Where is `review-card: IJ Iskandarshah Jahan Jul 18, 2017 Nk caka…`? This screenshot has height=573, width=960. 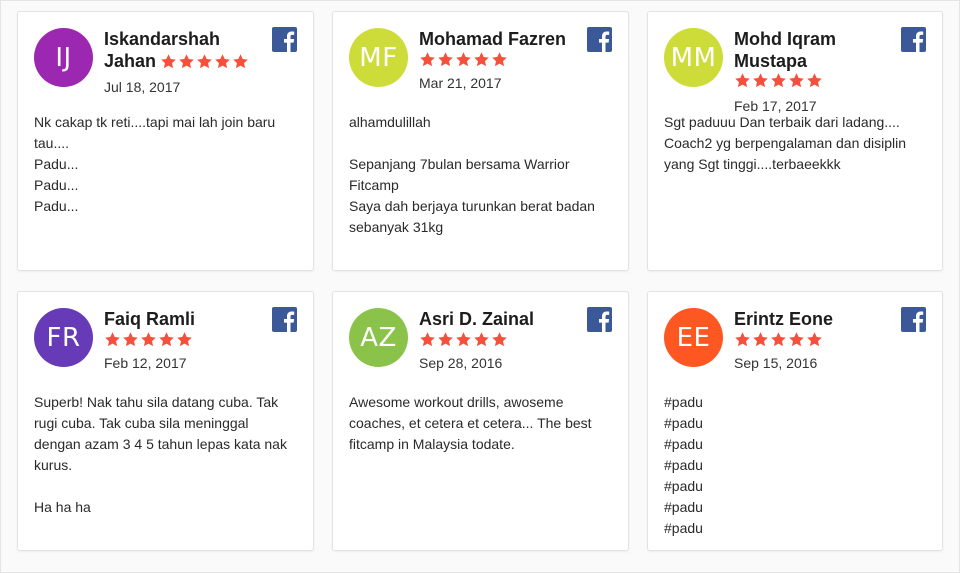 review-card: IJ Iskandarshah Jahan Jul 18, 2017 Nk caka… is located at coordinates (165, 141).